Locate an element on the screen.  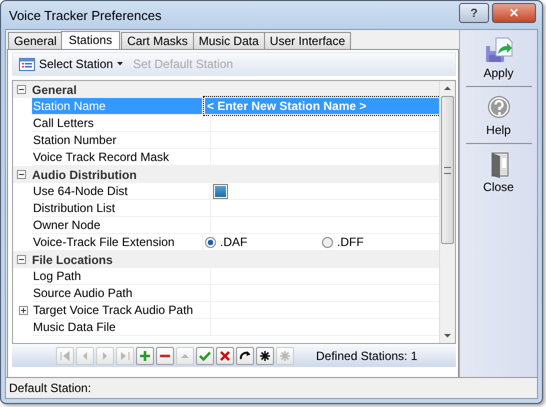
property-name: Source Audio Path is located at coordinates (121, 293).